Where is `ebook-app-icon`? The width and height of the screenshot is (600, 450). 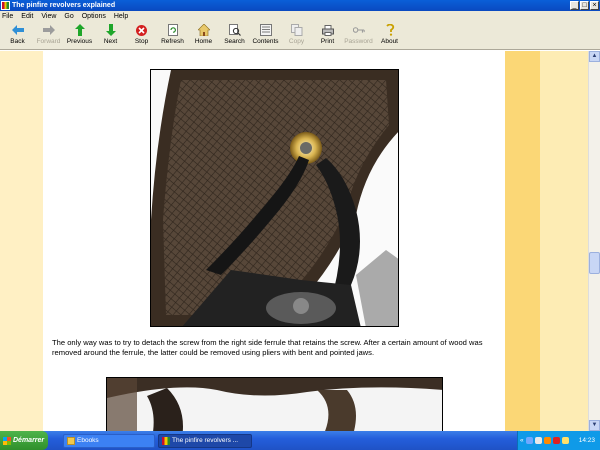
ebook-app-icon is located at coordinates (166, 440).